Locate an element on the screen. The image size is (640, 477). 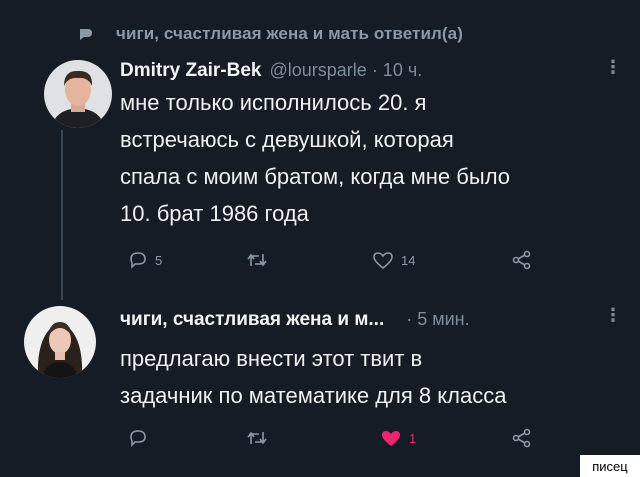
tweet1-share-button is located at coordinates (522, 260).